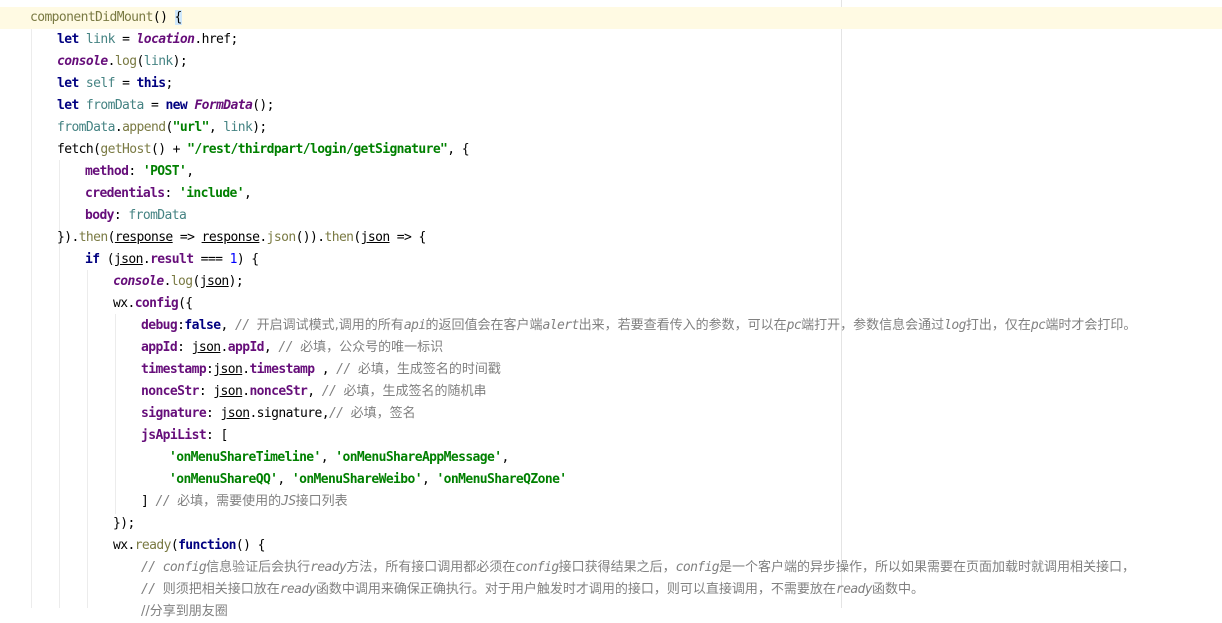  What do you see at coordinates (174, 413) in the screenshot?
I see `code-token: signature` at bounding box center [174, 413].